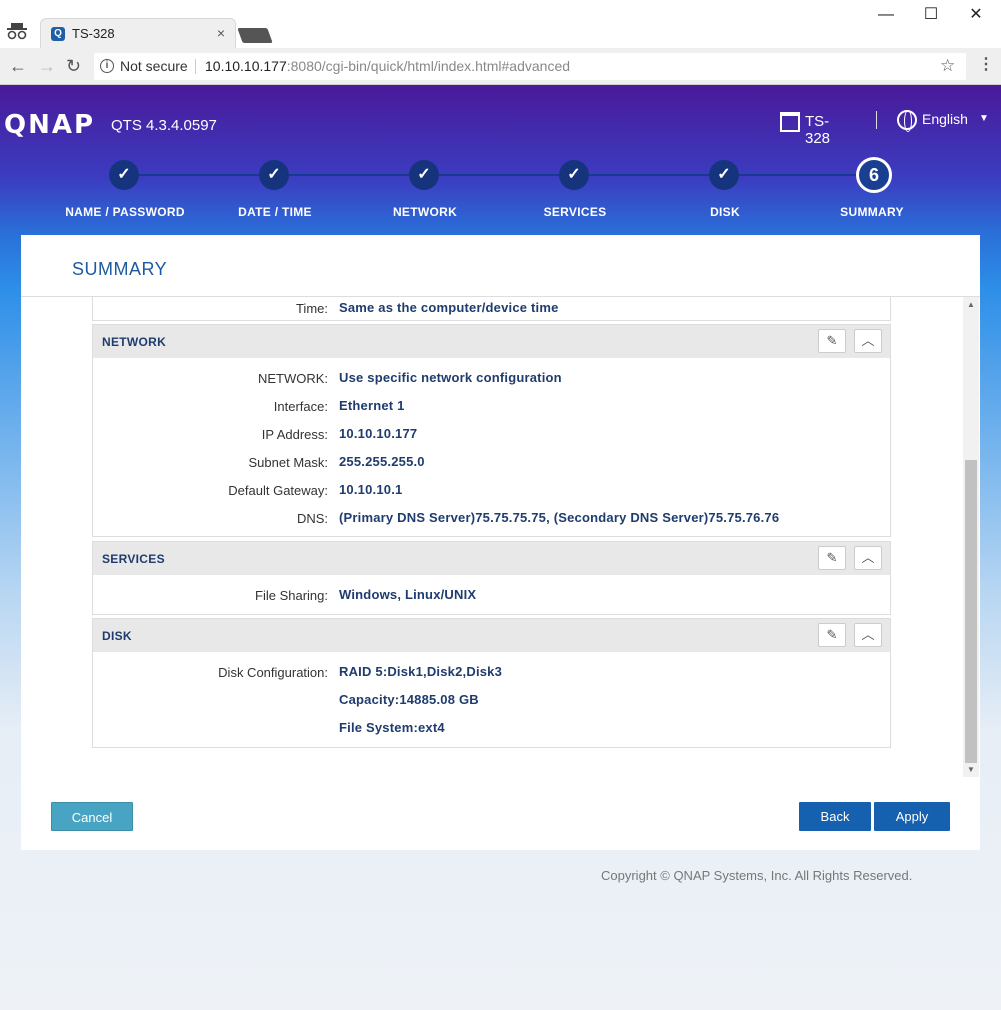  What do you see at coordinates (164, 125) in the screenshot?
I see `firmware-version: QTS 4.3.4.0597` at bounding box center [164, 125].